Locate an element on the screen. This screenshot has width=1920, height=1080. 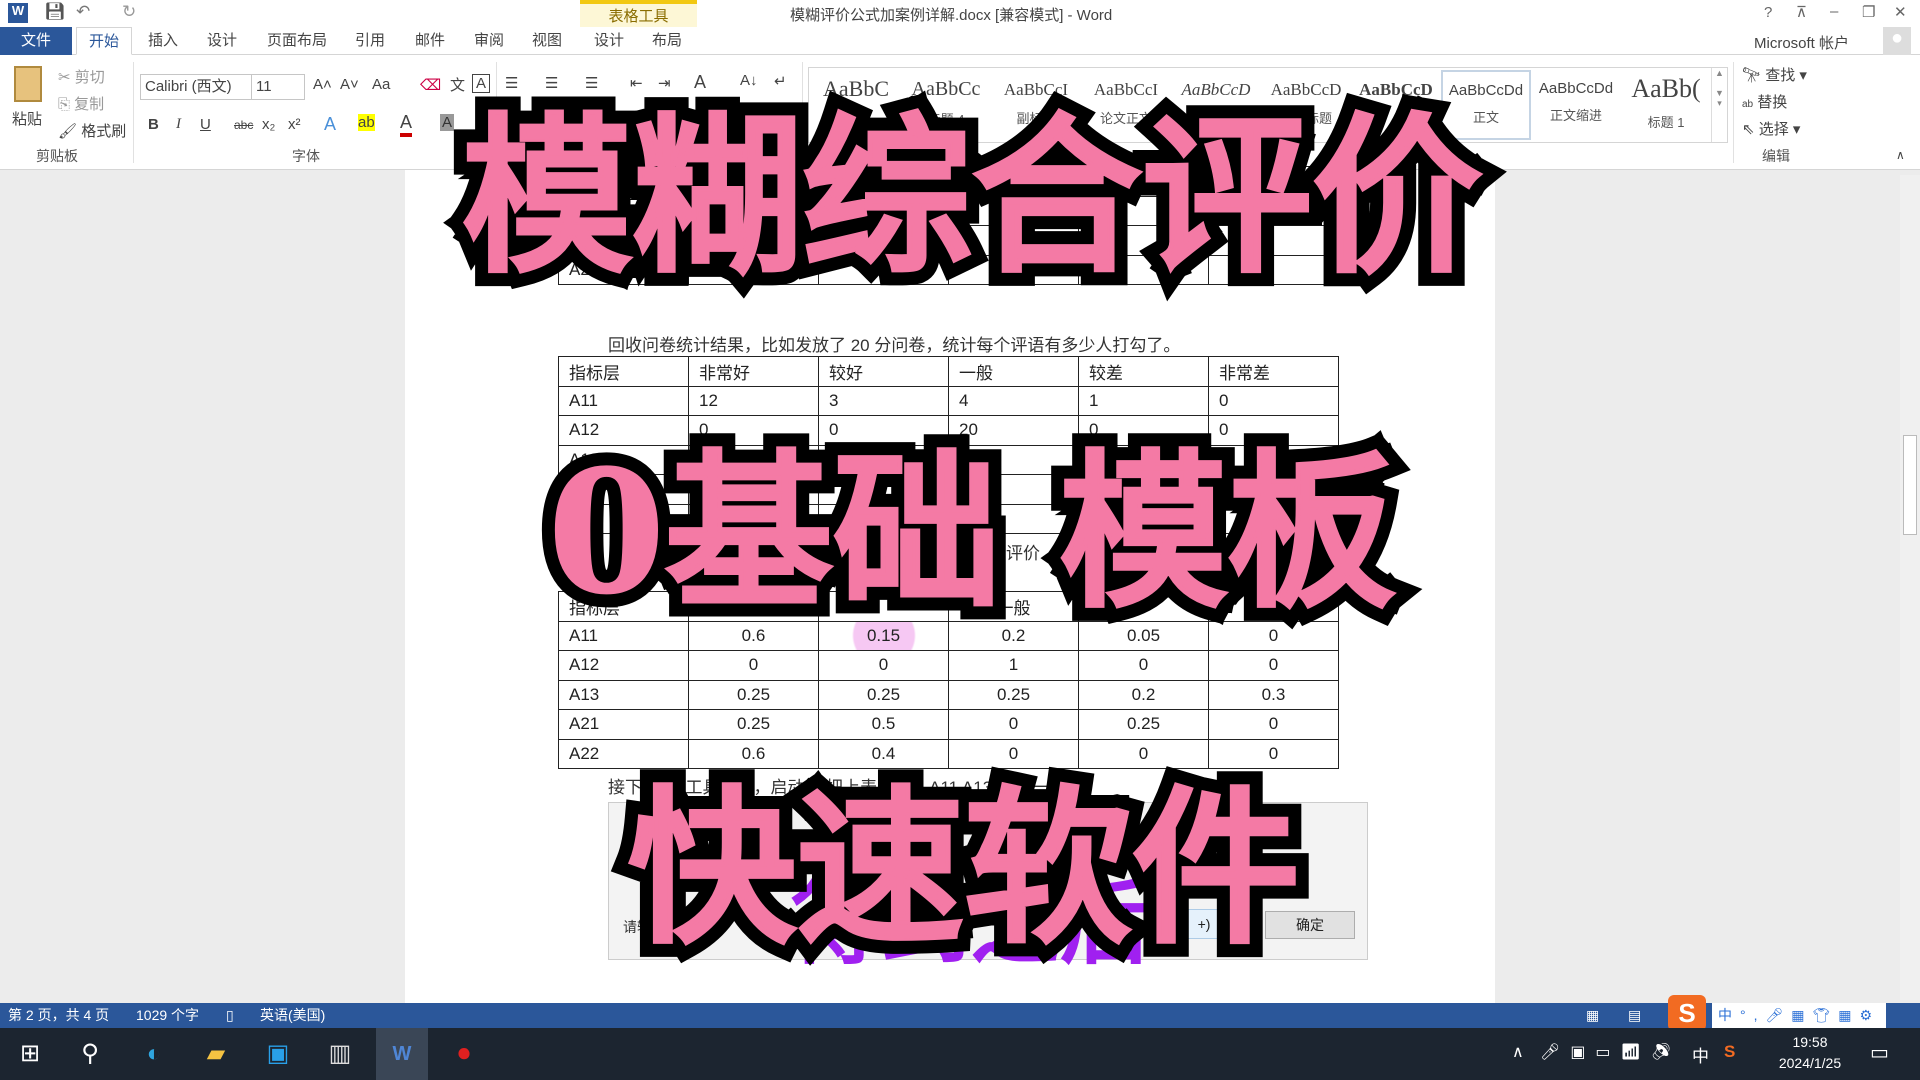
clock-date: 2024/1/25 is located at coordinates (1810, 1063).